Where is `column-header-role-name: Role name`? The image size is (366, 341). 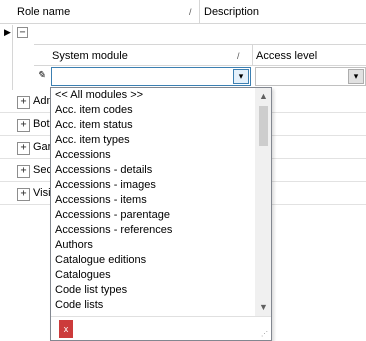 column-header-role-name: Role name is located at coordinates (43, 12).